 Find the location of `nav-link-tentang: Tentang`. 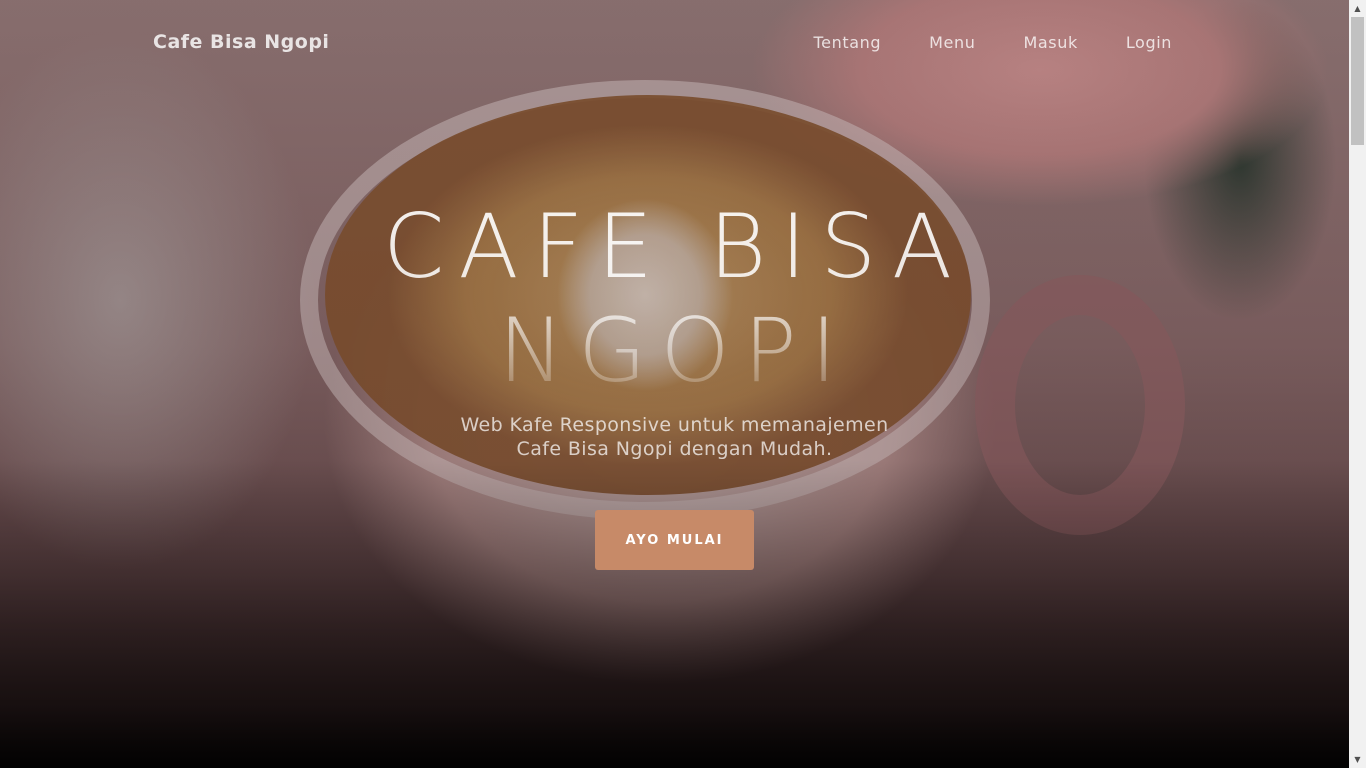

nav-link-tentang: Tentang is located at coordinates (824, 42).